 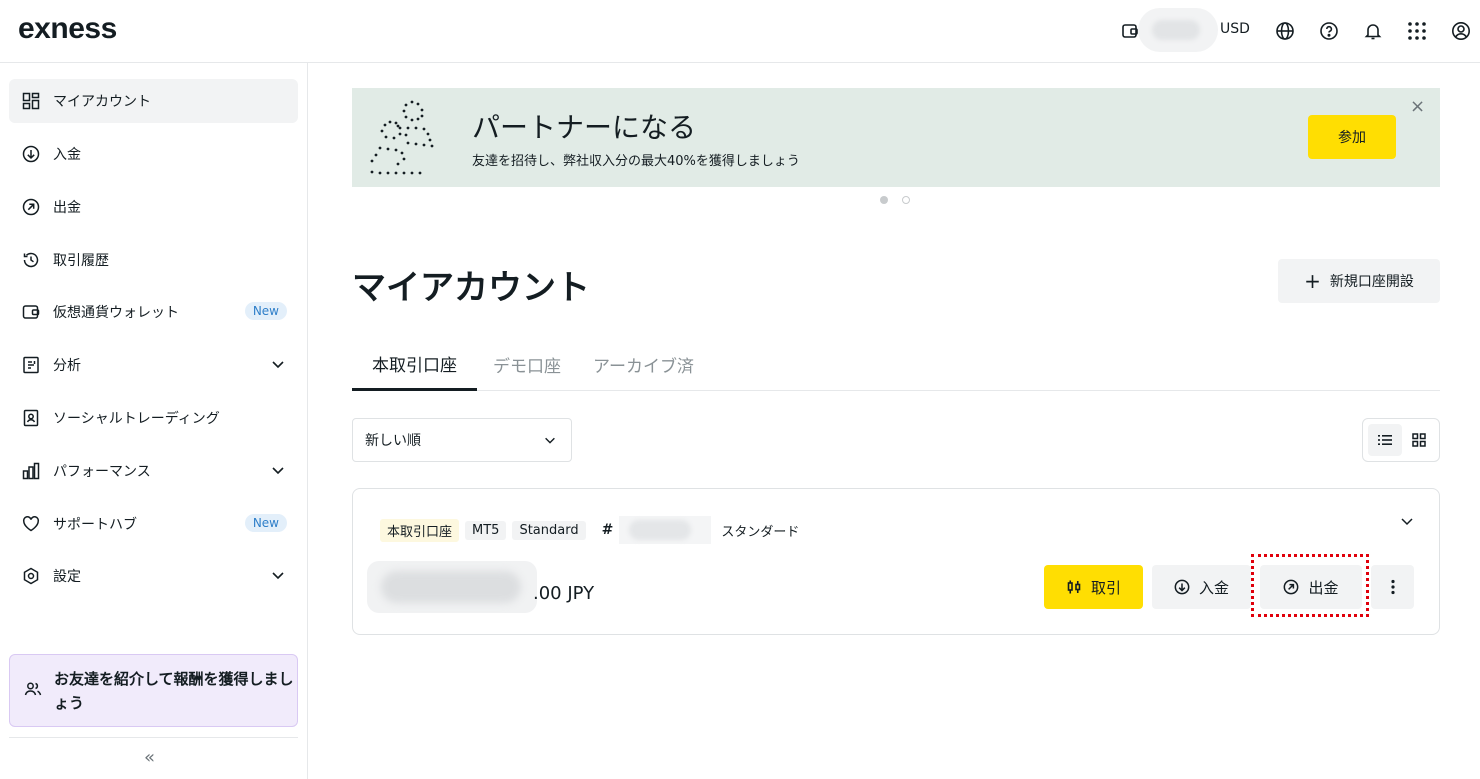 I want to click on referral-promo: お友達を紹介して報酬を獲得しましょう, so click(x=153, y=690).